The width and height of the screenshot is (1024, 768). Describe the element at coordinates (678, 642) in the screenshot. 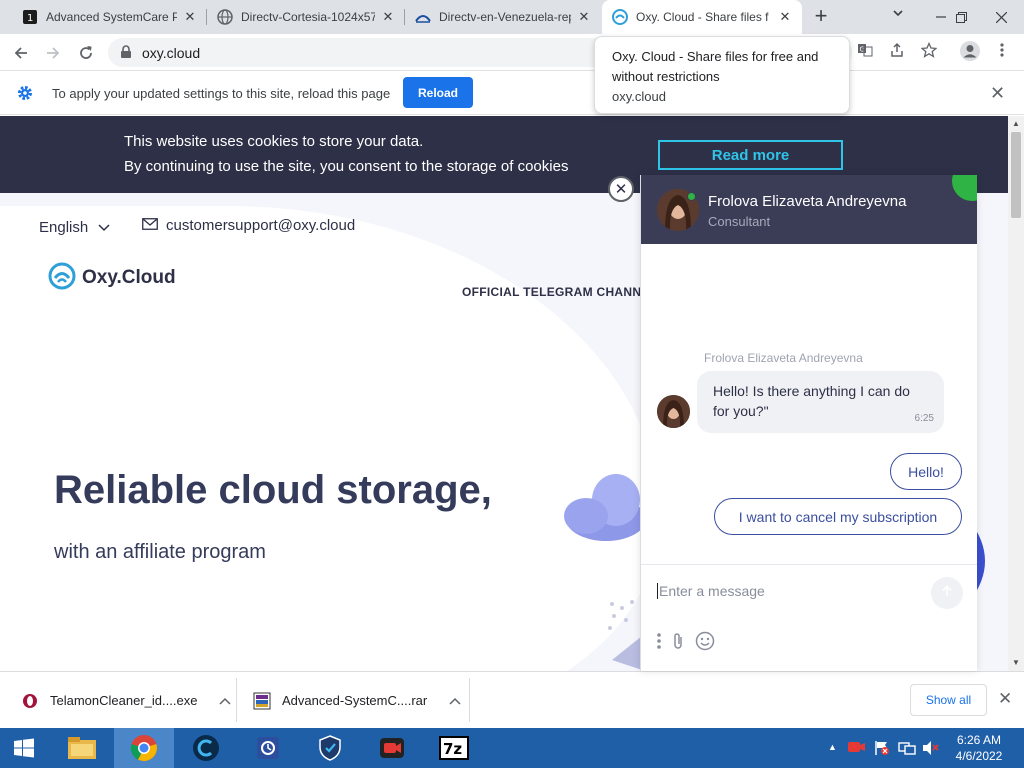

I see `attachment-paperclip-icon` at that location.